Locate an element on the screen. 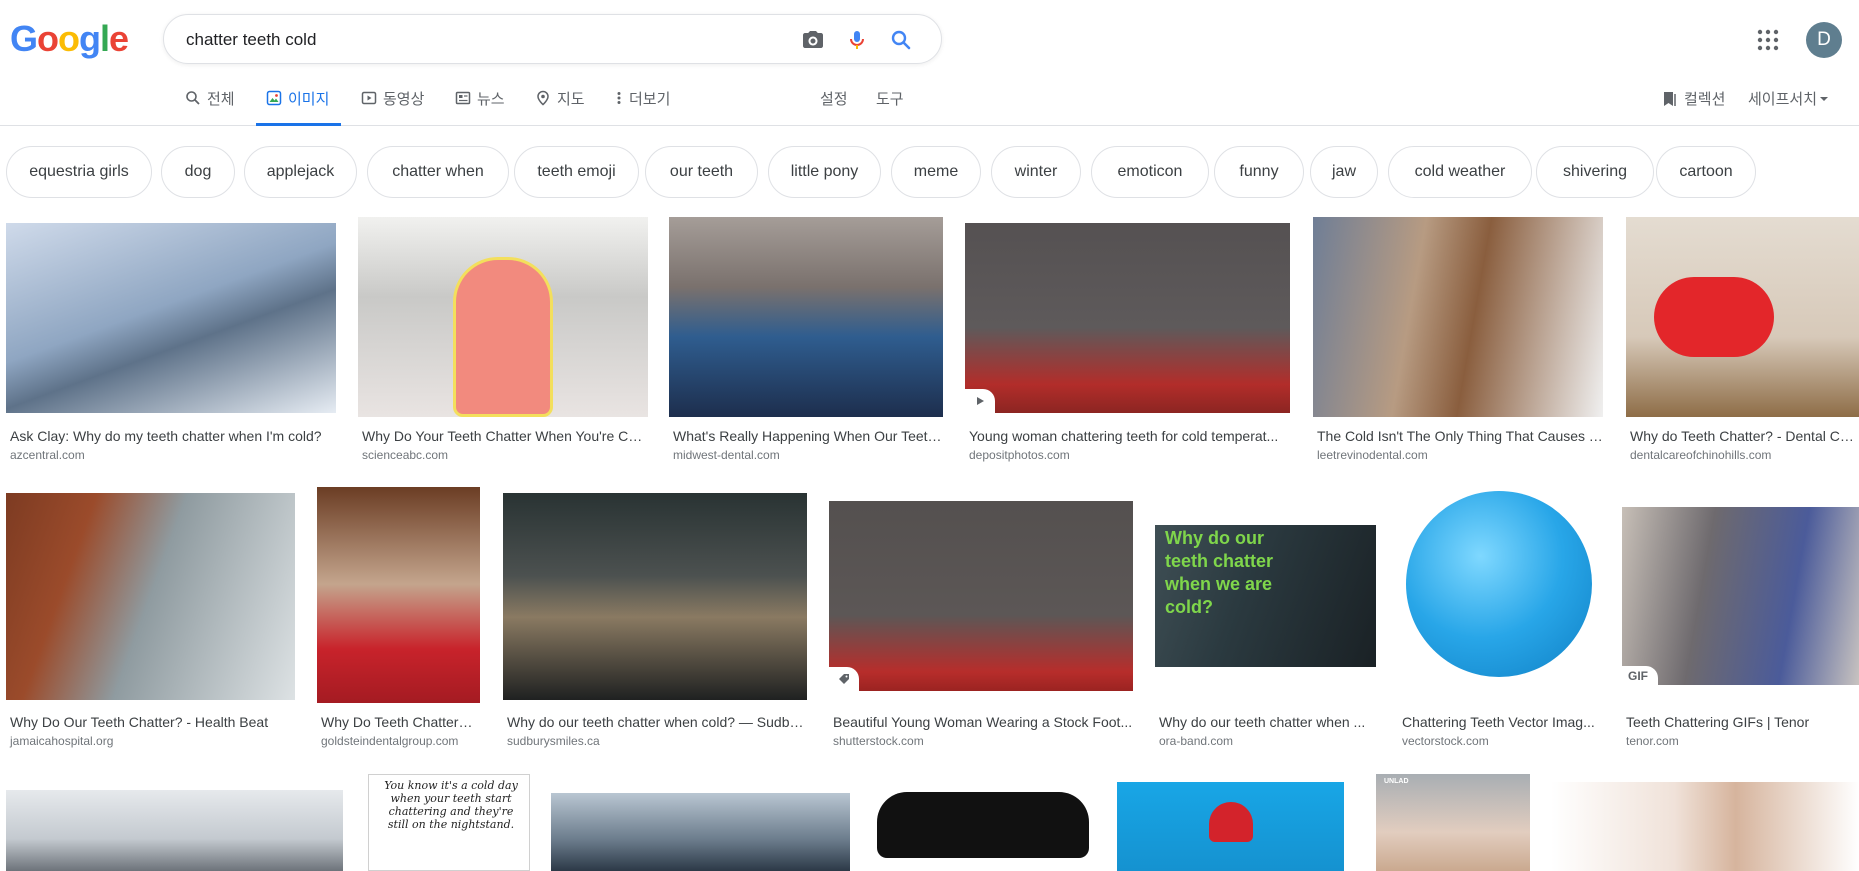 The image size is (1859, 871). tab-news: 뉴스 is located at coordinates (480, 107).